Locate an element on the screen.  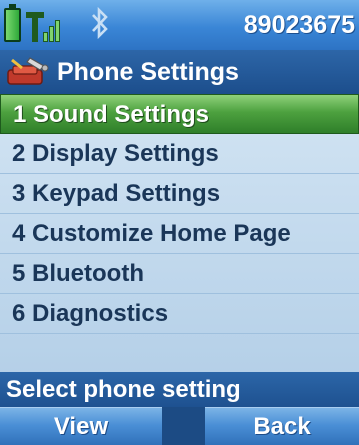
status-bar: 89023675 is located at coordinates (179, 25).